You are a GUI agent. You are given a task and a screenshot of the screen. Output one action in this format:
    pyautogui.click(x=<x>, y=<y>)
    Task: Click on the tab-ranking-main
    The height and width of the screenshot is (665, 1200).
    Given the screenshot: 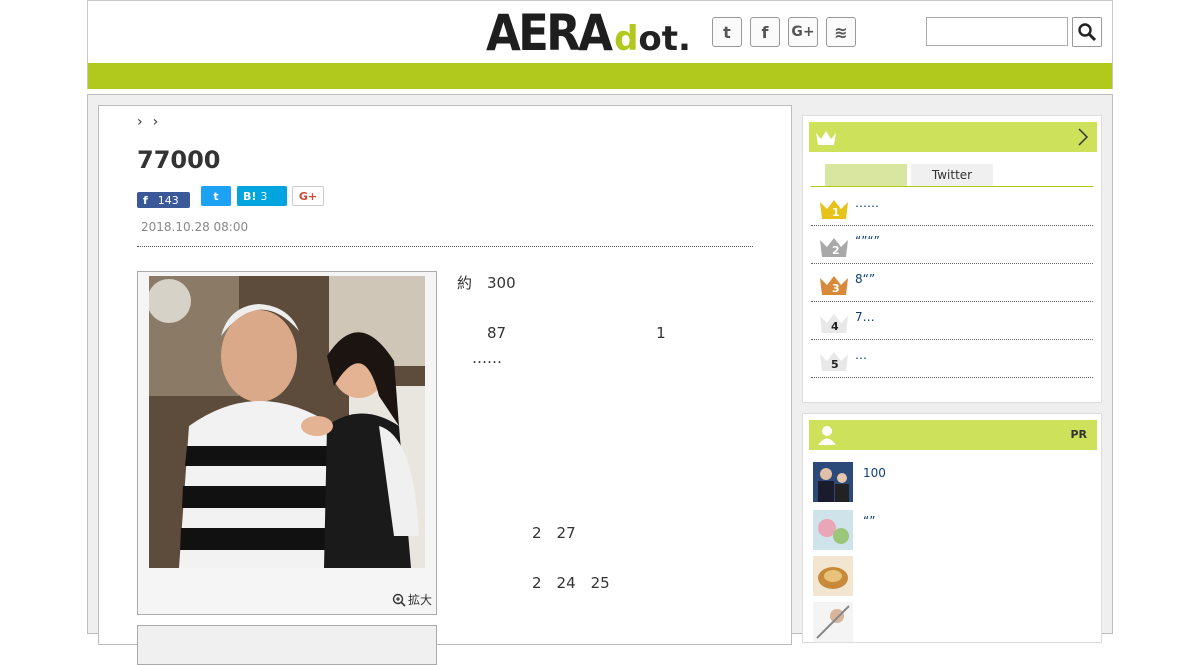 What is the action you would take?
    pyautogui.click(x=866, y=175)
    